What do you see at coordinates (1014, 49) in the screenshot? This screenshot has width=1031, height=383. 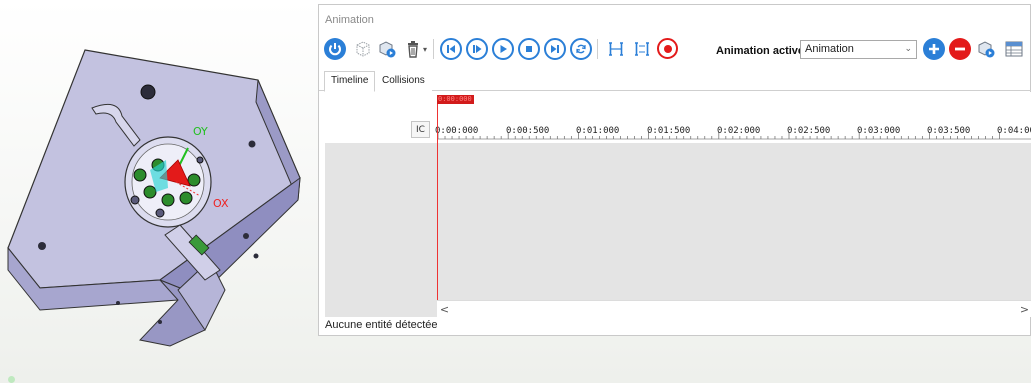 I see `table-settings-icon` at bounding box center [1014, 49].